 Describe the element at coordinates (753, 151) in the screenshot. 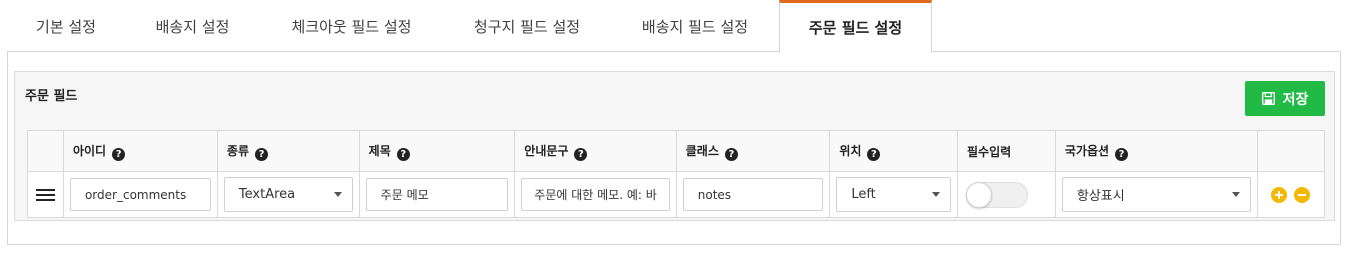

I see `header-class: 클래스?` at that location.